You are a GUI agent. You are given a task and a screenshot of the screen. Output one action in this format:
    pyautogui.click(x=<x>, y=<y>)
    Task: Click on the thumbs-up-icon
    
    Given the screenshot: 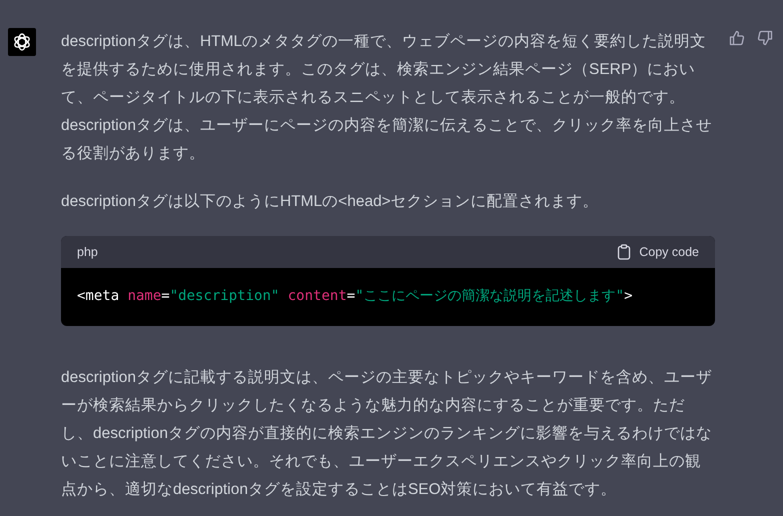 What is the action you would take?
    pyautogui.click(x=737, y=38)
    